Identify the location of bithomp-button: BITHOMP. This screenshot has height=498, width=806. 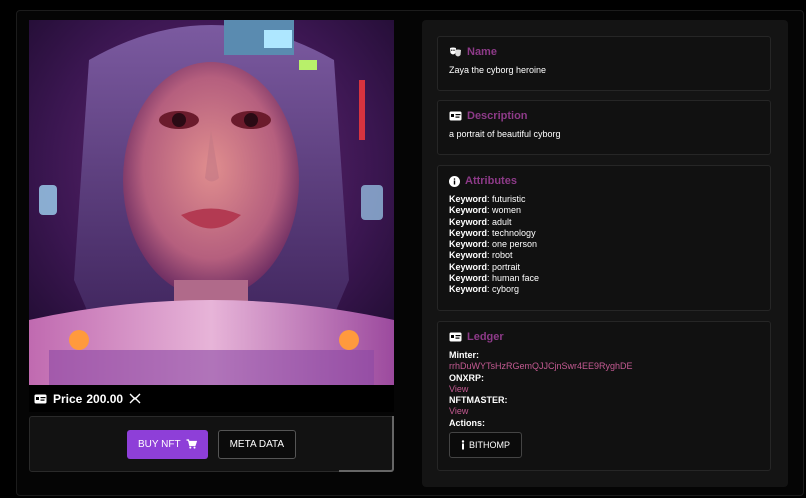
(486, 445).